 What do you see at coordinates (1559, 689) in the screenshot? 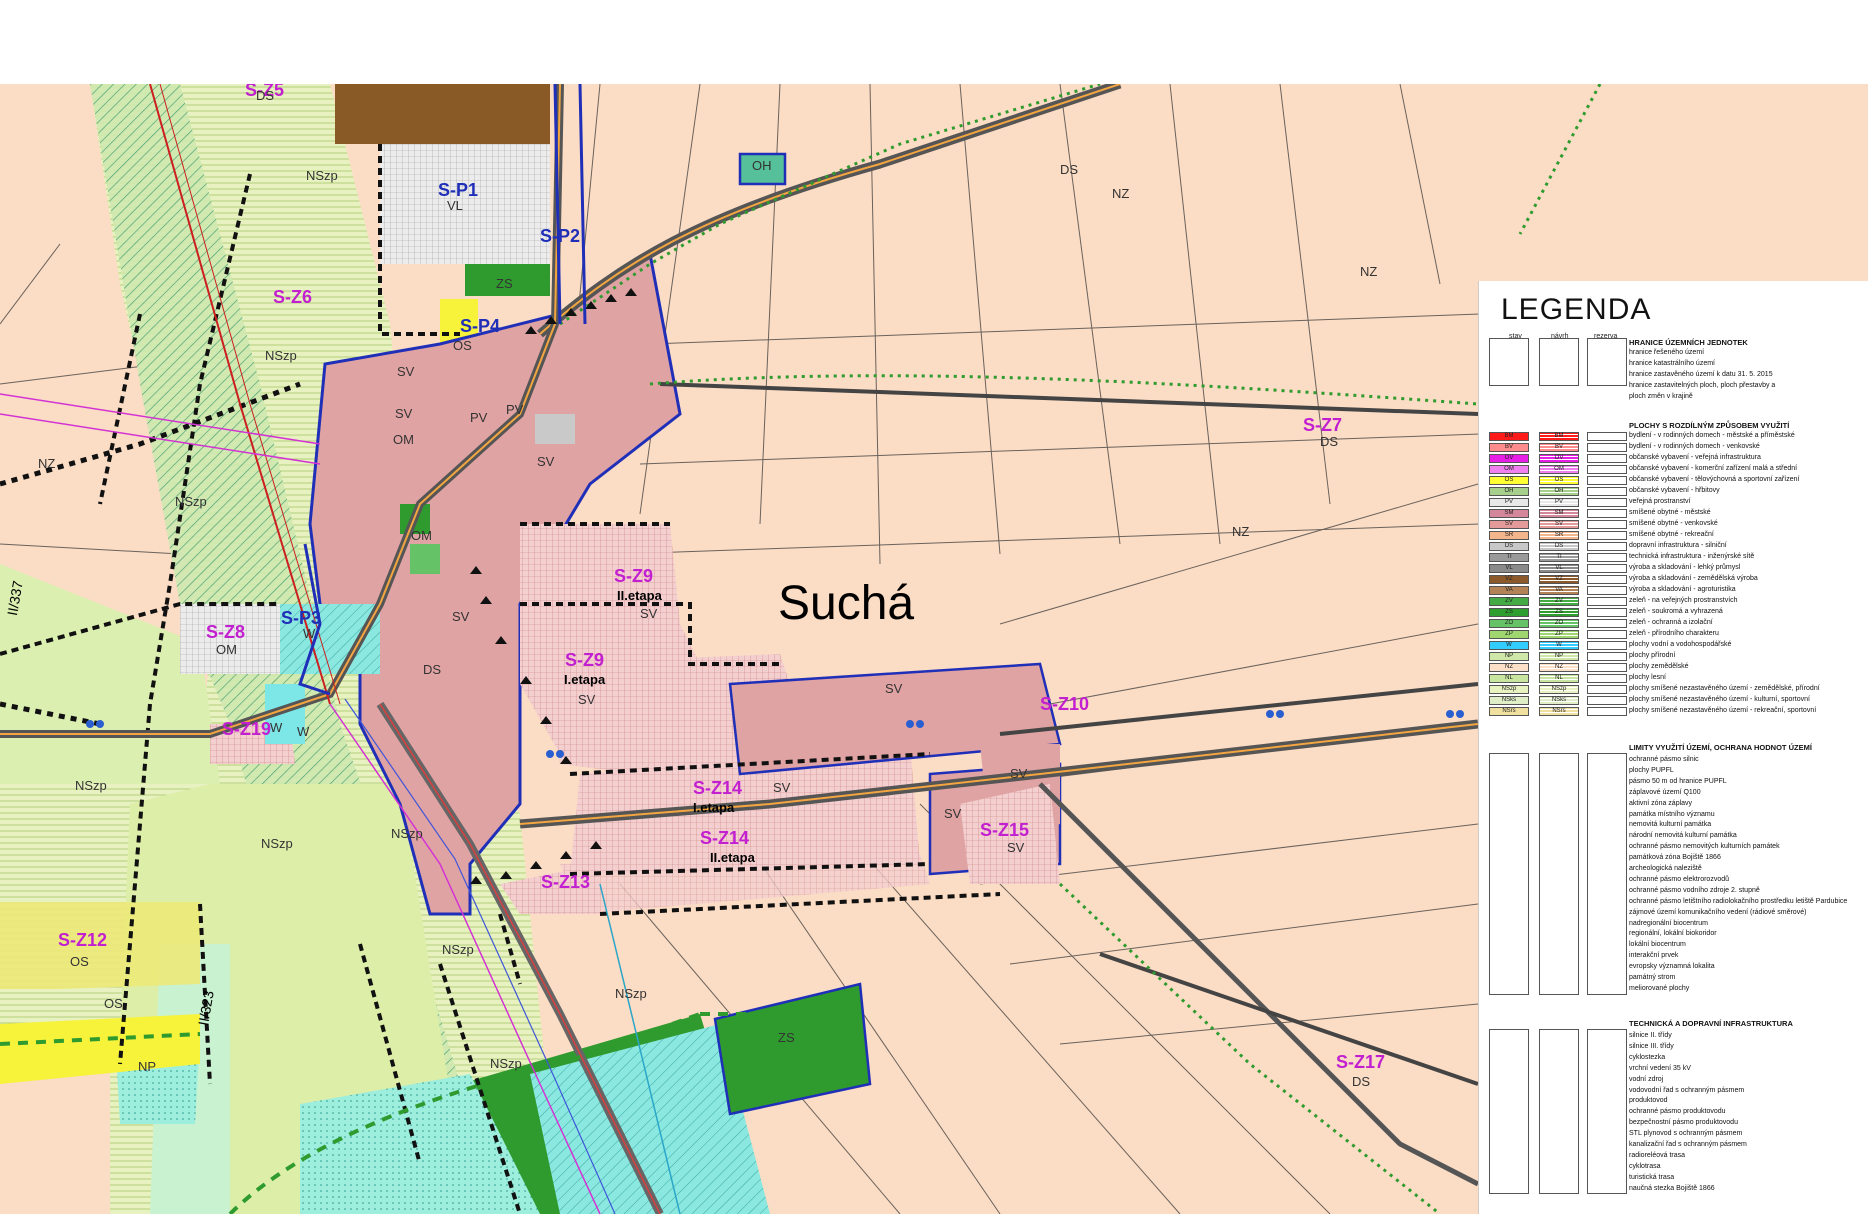
I see `legend-swatch-navrh: NSzp` at bounding box center [1559, 689].